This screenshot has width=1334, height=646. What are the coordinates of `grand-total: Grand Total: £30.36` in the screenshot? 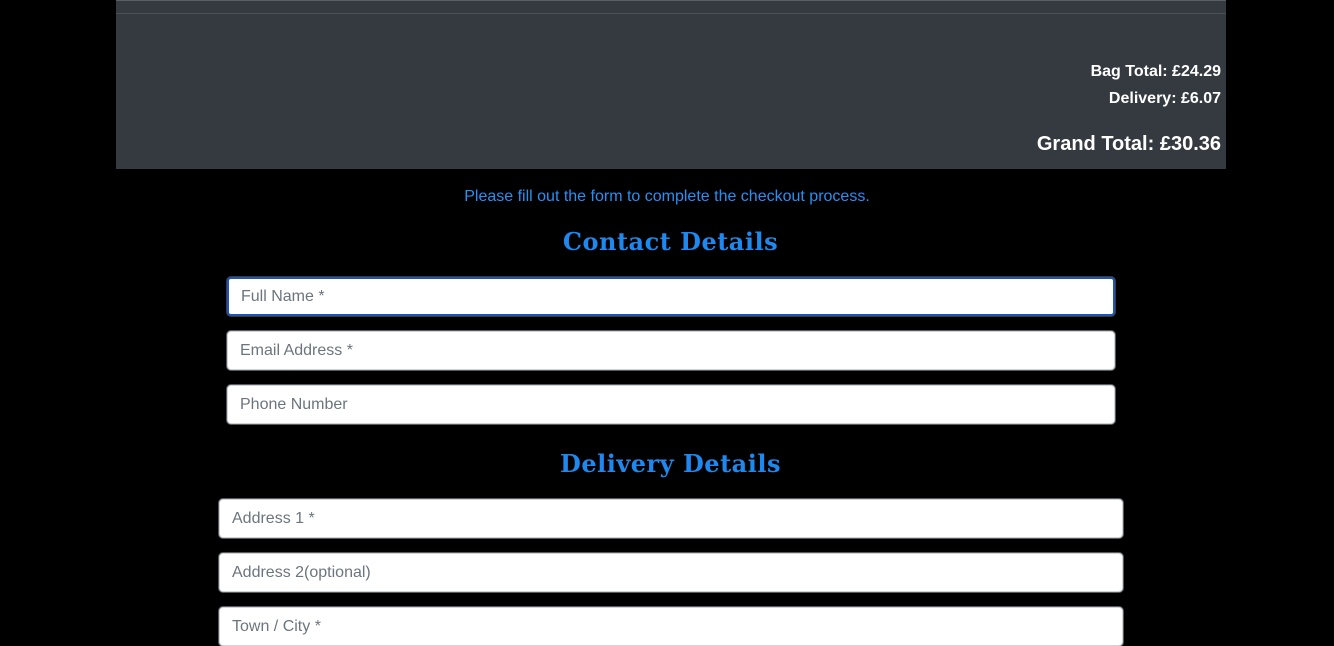 It's located at (1128, 144).